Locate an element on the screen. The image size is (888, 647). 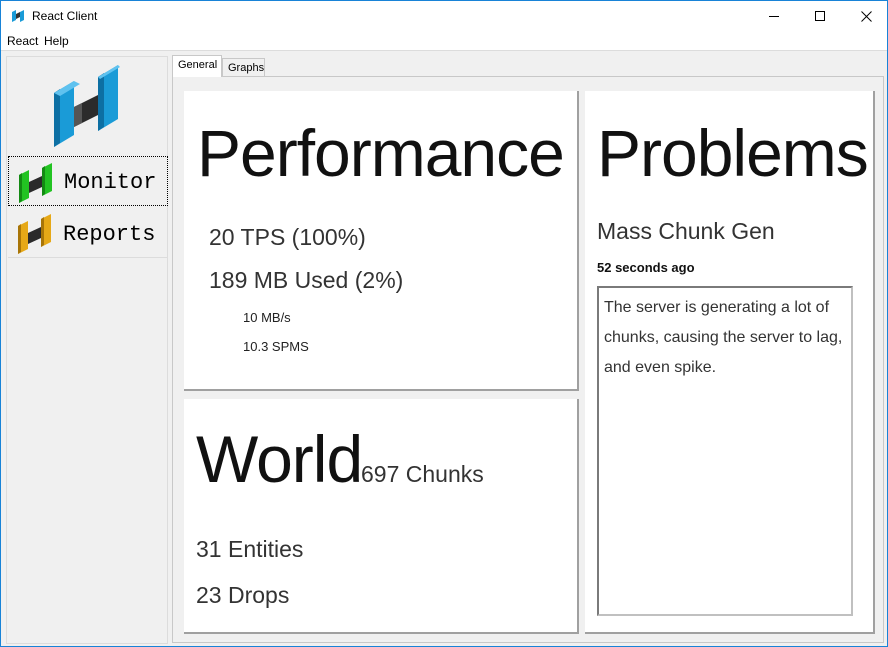
maximize-icon is located at coordinates (819, 15).